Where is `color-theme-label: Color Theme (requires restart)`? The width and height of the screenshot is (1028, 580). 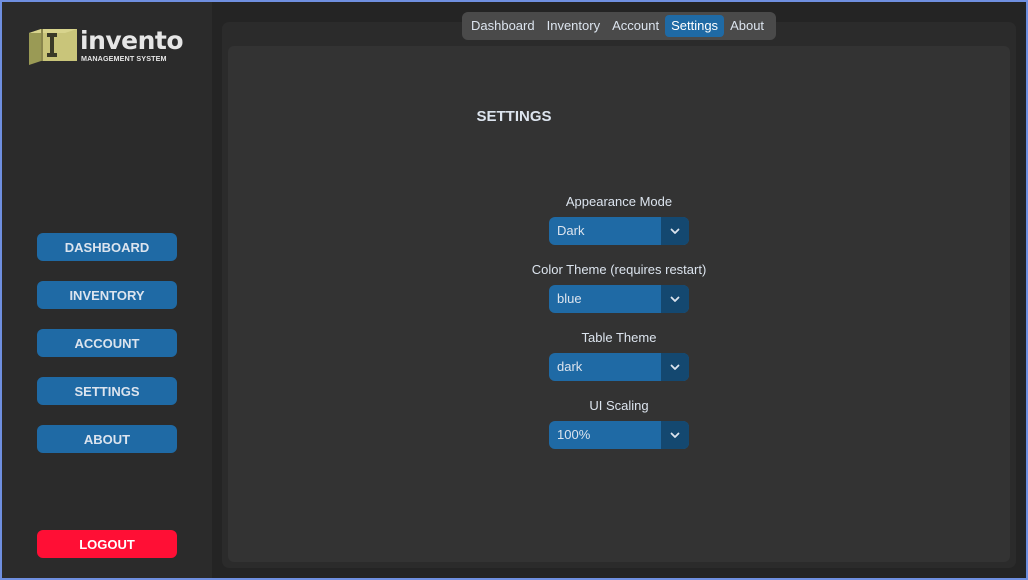
color-theme-label: Color Theme (requires restart) is located at coordinates (619, 269).